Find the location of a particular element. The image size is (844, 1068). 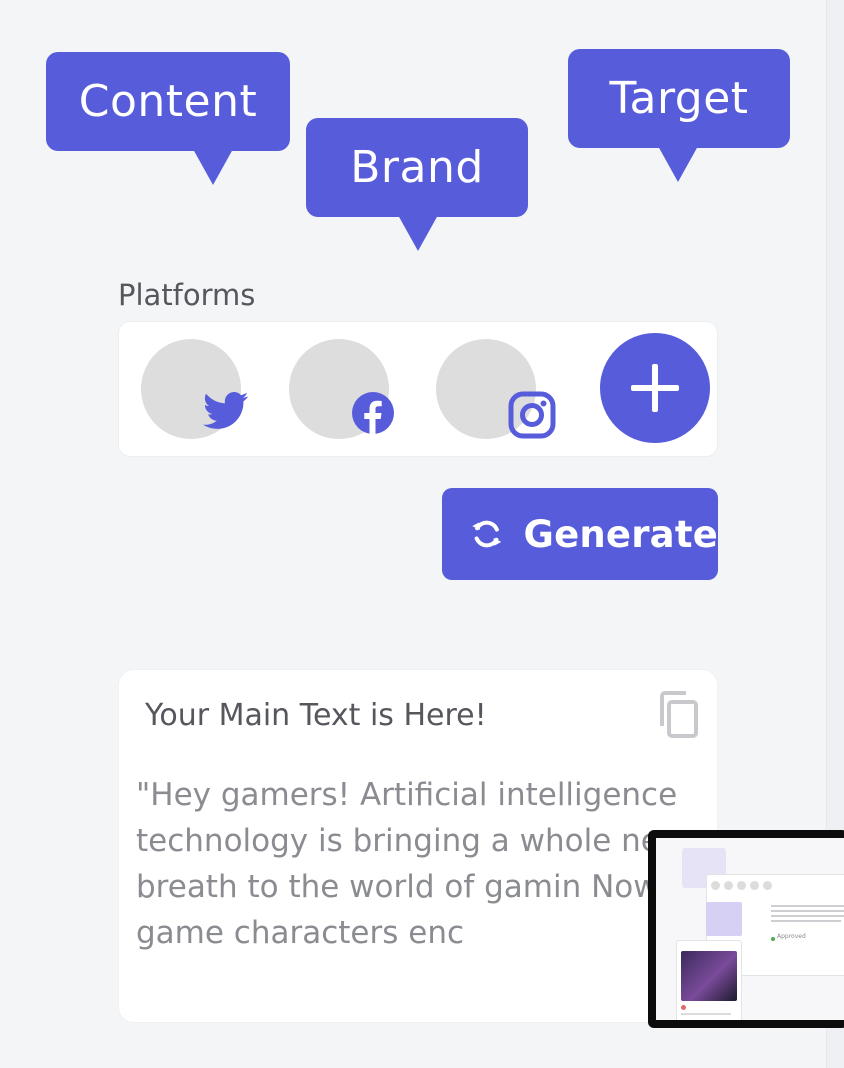

add-platform-button is located at coordinates (655, 388).